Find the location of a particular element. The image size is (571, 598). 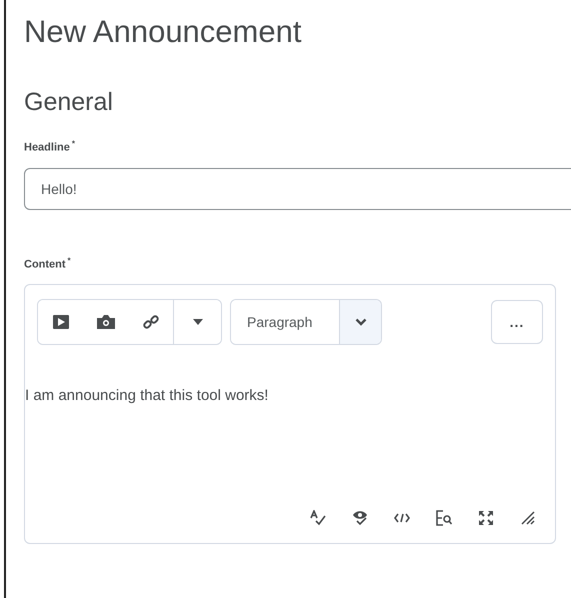

headline-label: Headline $^{*}$ is located at coordinates (50, 146).